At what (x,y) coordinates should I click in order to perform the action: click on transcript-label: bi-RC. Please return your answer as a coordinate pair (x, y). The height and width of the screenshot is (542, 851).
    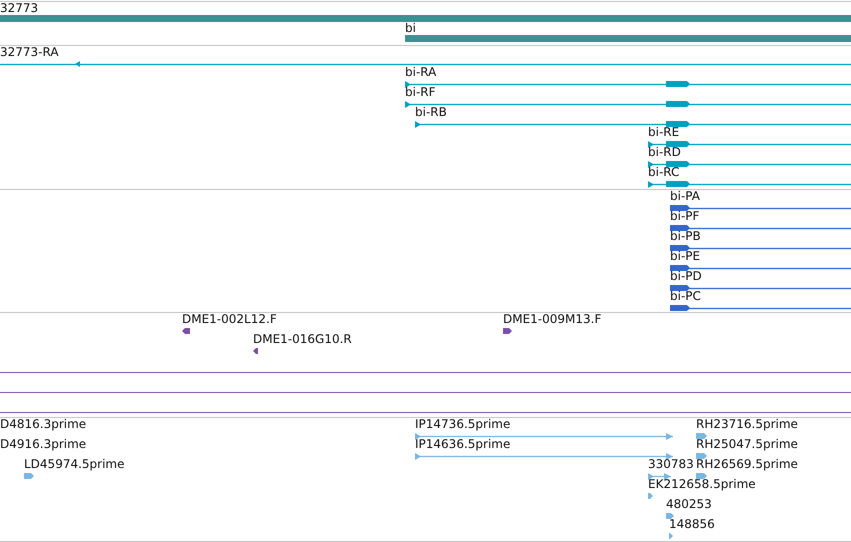
    Looking at the image, I should click on (664, 172).